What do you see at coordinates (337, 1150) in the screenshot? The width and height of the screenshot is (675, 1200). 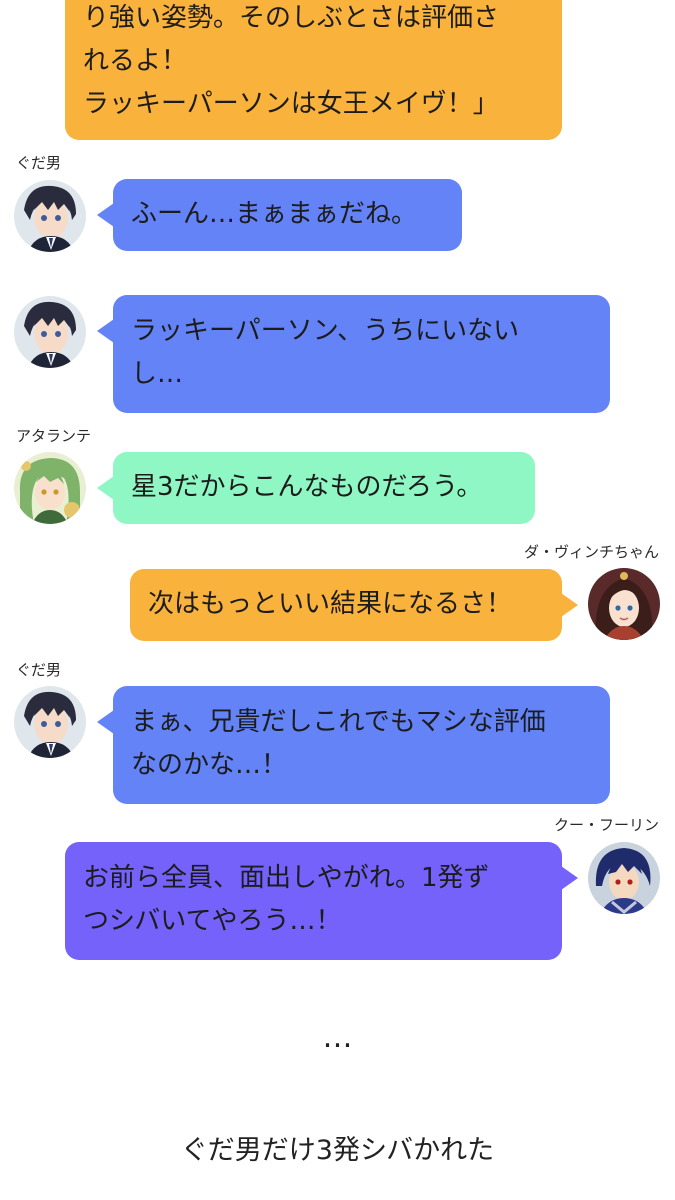 I see `caption-text: ぐだ男だけ3発シバかれた` at bounding box center [337, 1150].